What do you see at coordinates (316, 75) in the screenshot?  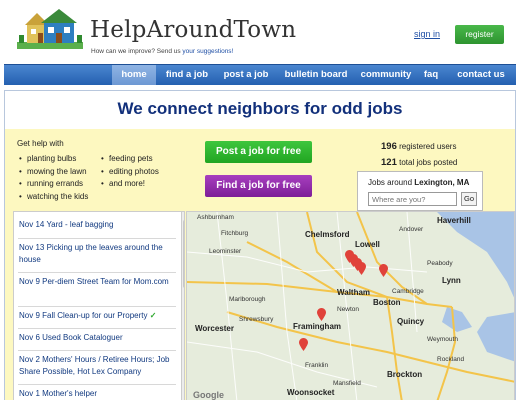 I see `nav-bulletin-board: bulletin board` at bounding box center [316, 75].